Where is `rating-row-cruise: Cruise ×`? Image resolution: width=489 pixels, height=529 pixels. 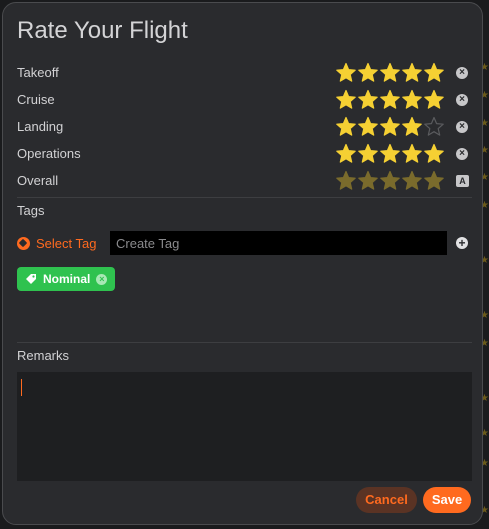 rating-row-cruise: Cruise × is located at coordinates (244, 100).